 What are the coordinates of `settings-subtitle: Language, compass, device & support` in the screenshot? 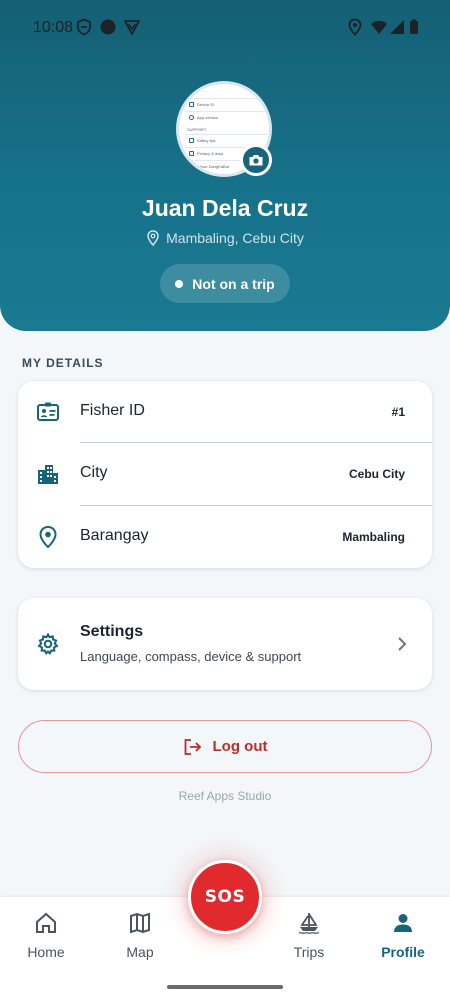 It's located at (191, 656).